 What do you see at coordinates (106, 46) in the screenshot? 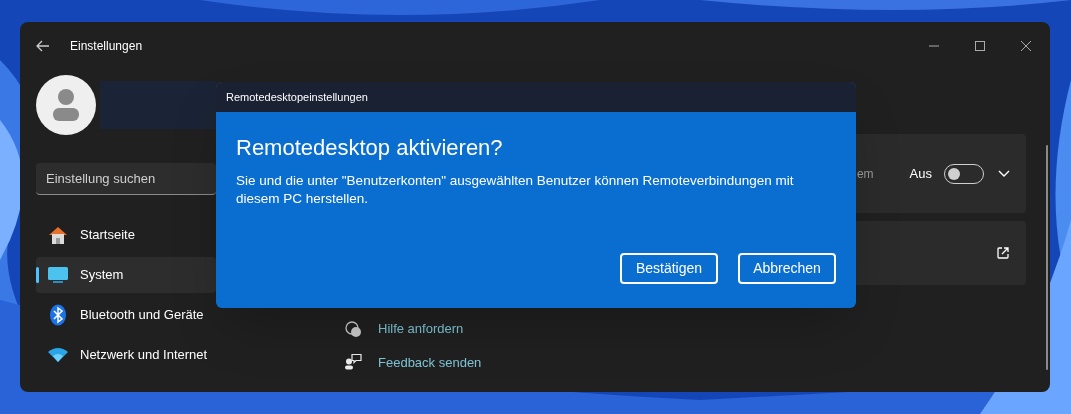
I see `window-title: Einstellungen` at bounding box center [106, 46].